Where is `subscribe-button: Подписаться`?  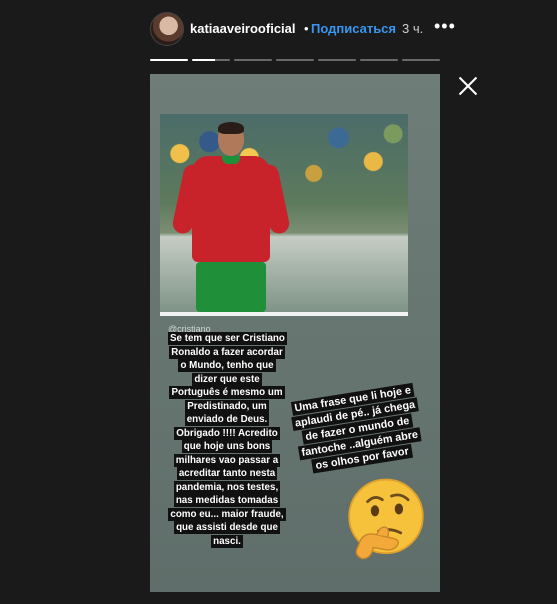 subscribe-button: Подписаться is located at coordinates (353, 28).